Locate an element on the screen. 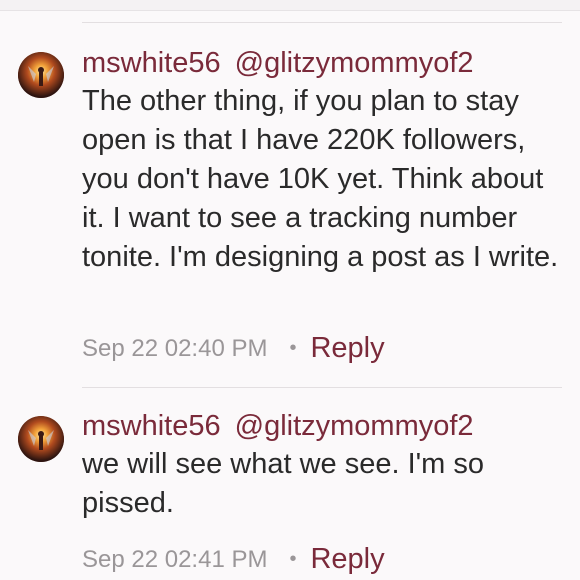  comment-footer: Sep 22 02:40 PM • Reply is located at coordinates (233, 348).